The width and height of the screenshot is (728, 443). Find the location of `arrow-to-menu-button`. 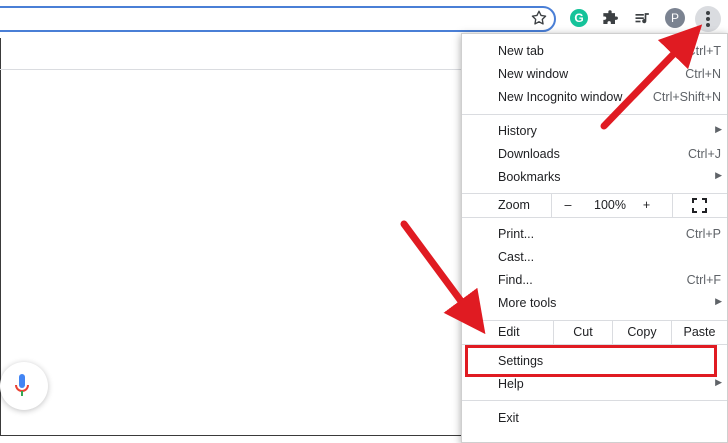

arrow-to-menu-button is located at coordinates (651, 77).